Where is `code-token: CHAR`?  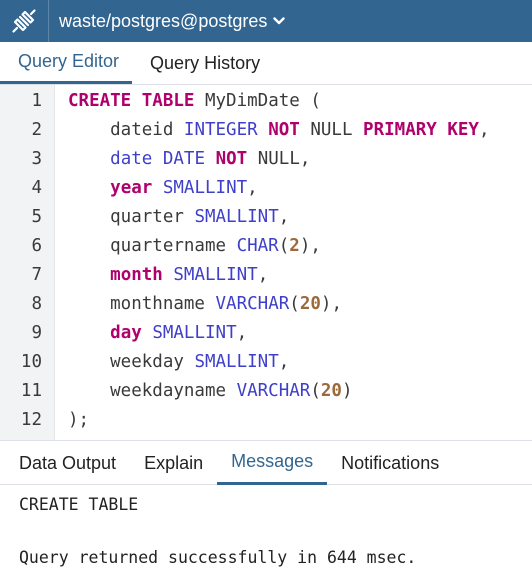
code-token: CHAR is located at coordinates (257, 246).